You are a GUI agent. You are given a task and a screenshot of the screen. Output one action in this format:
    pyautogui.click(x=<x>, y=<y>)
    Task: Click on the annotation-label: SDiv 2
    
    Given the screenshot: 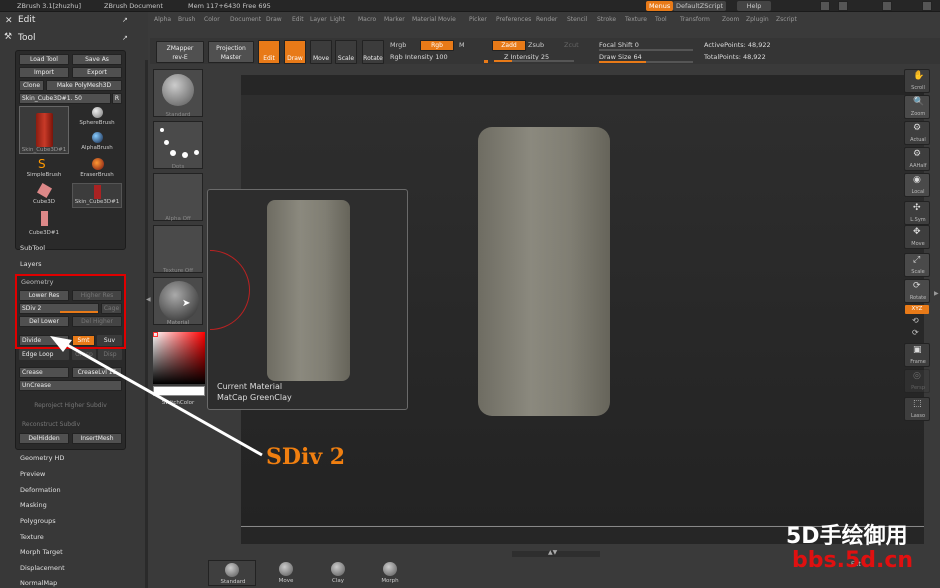 What is the action you would take?
    pyautogui.click(x=306, y=457)
    